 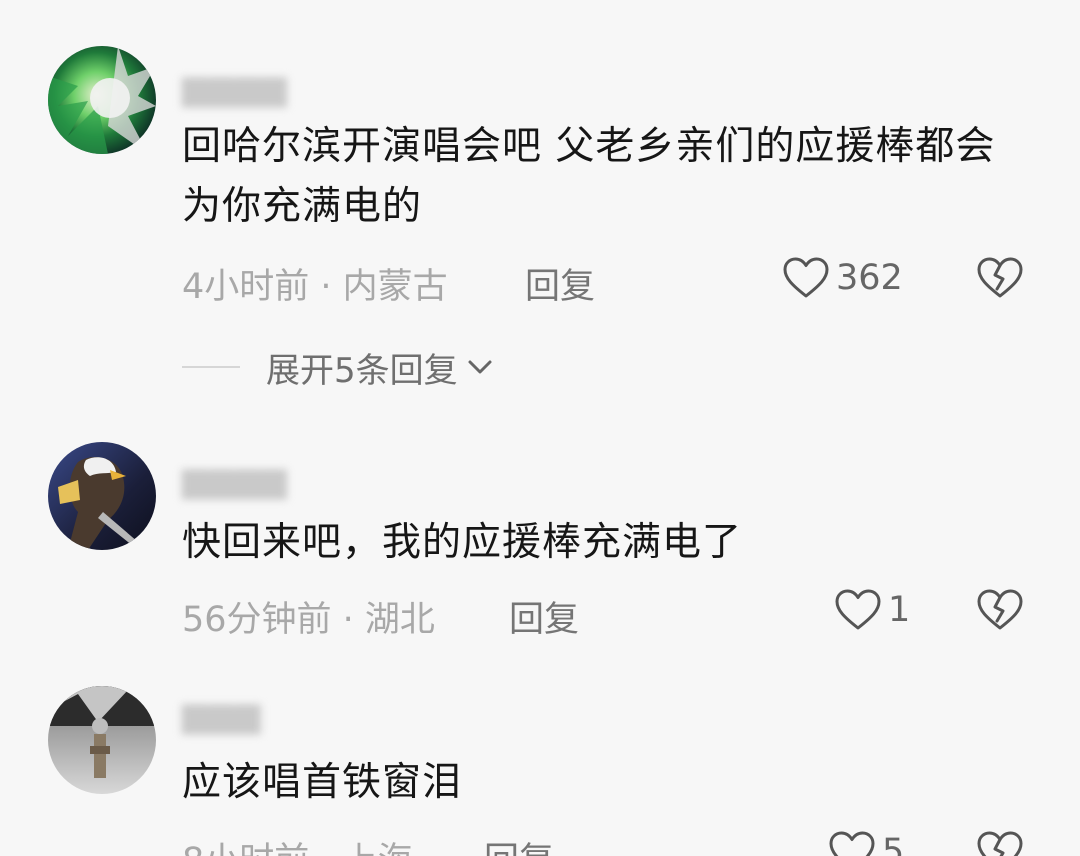 What do you see at coordinates (462, 542) in the screenshot?
I see `comment-text: 快回来吧，我的应援棒充满电了` at bounding box center [462, 542].